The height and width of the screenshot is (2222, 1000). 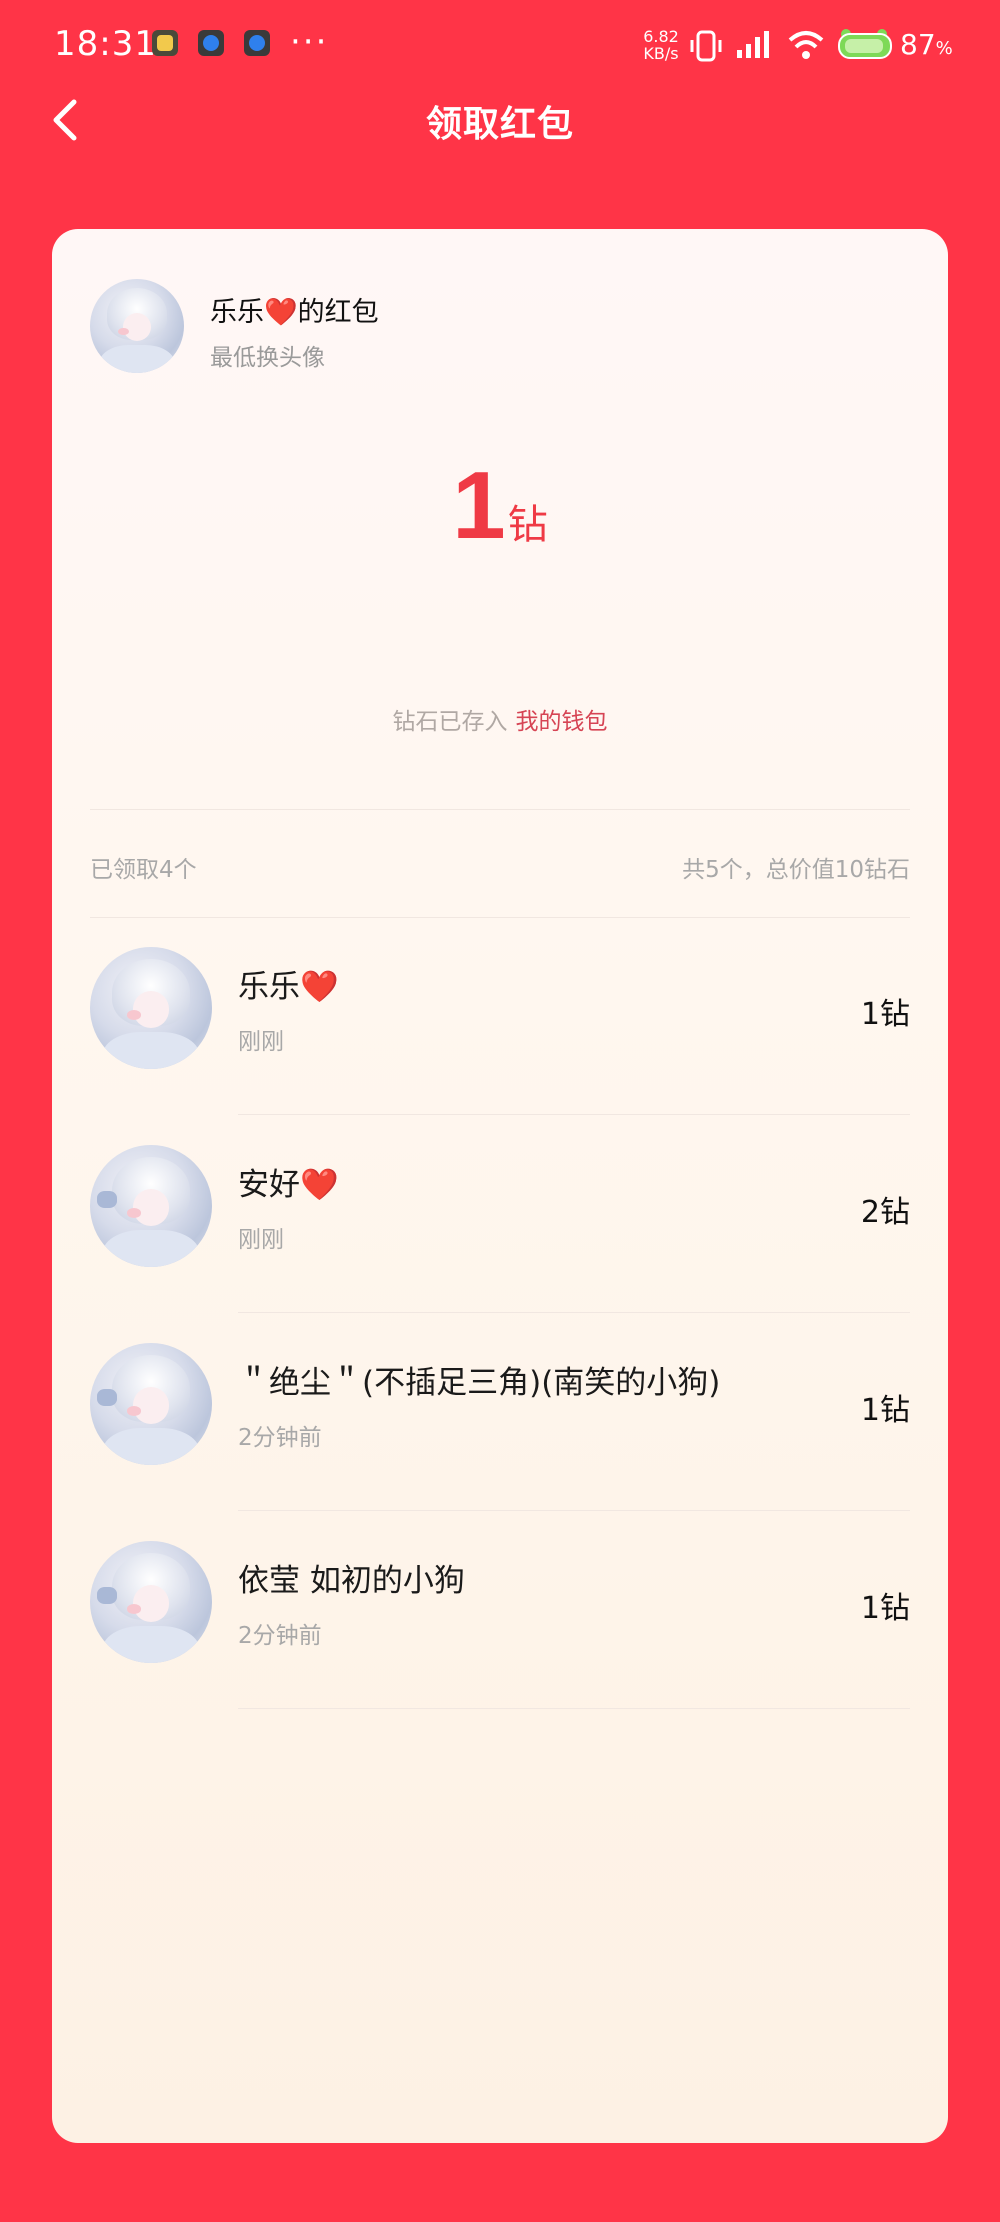 I want to click on network-speed: 6.82 KB/s, so click(x=661, y=45).